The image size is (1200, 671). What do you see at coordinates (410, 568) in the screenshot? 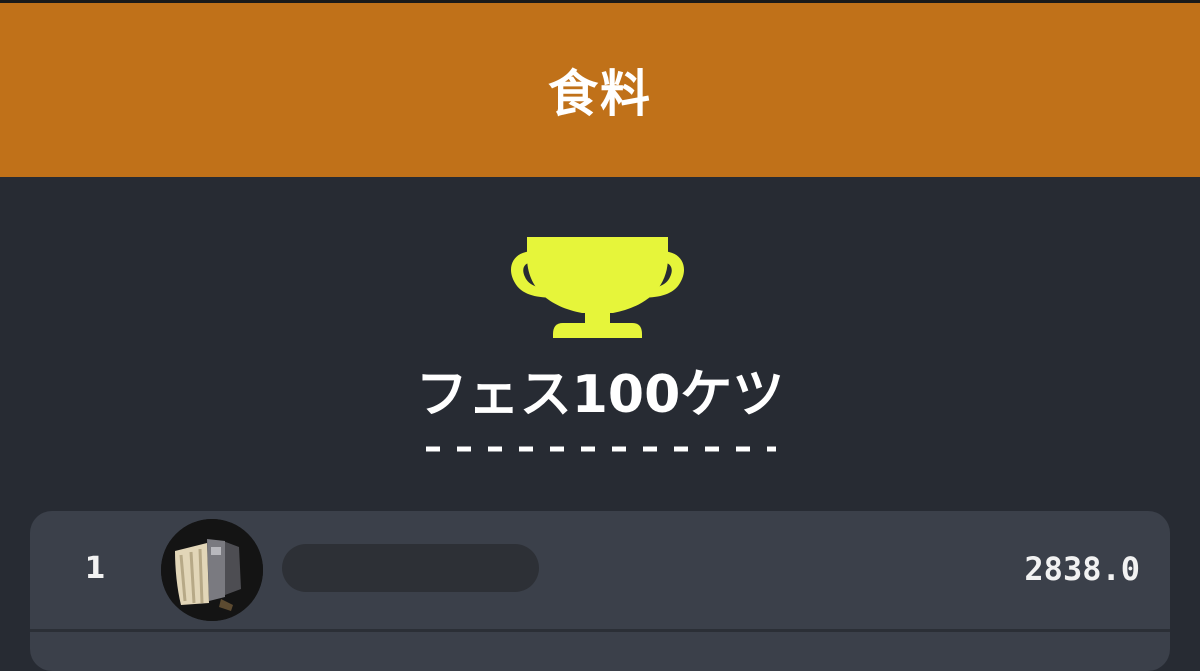
I see `player-name` at bounding box center [410, 568].